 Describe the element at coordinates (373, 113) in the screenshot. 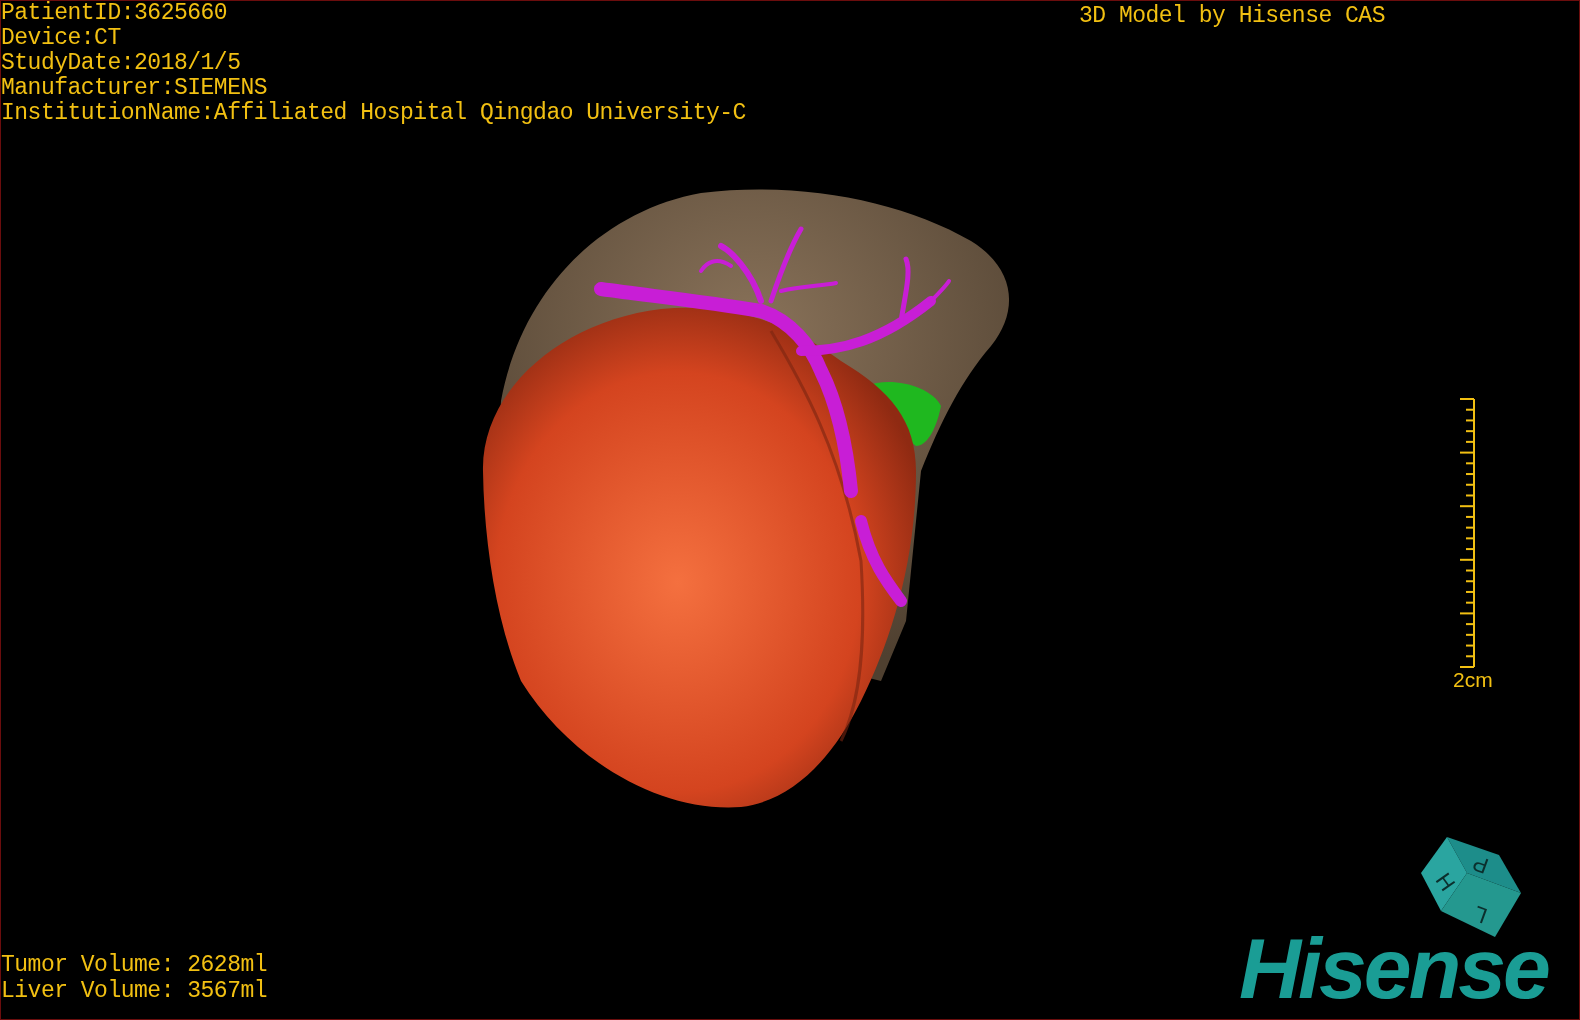

I see `patient-info-text: InstitutionName:Affiliated Hospital Qingdao University-C` at that location.